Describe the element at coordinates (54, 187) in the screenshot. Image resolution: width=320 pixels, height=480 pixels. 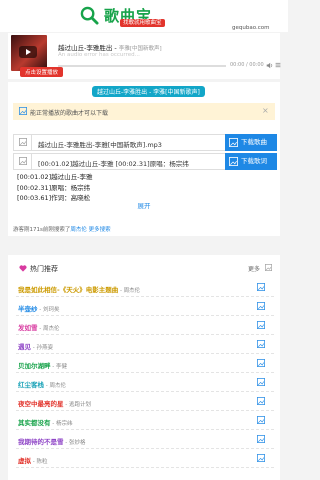
I see `lyric-line: [00:02.31]原唱：杨宗纬` at that location.